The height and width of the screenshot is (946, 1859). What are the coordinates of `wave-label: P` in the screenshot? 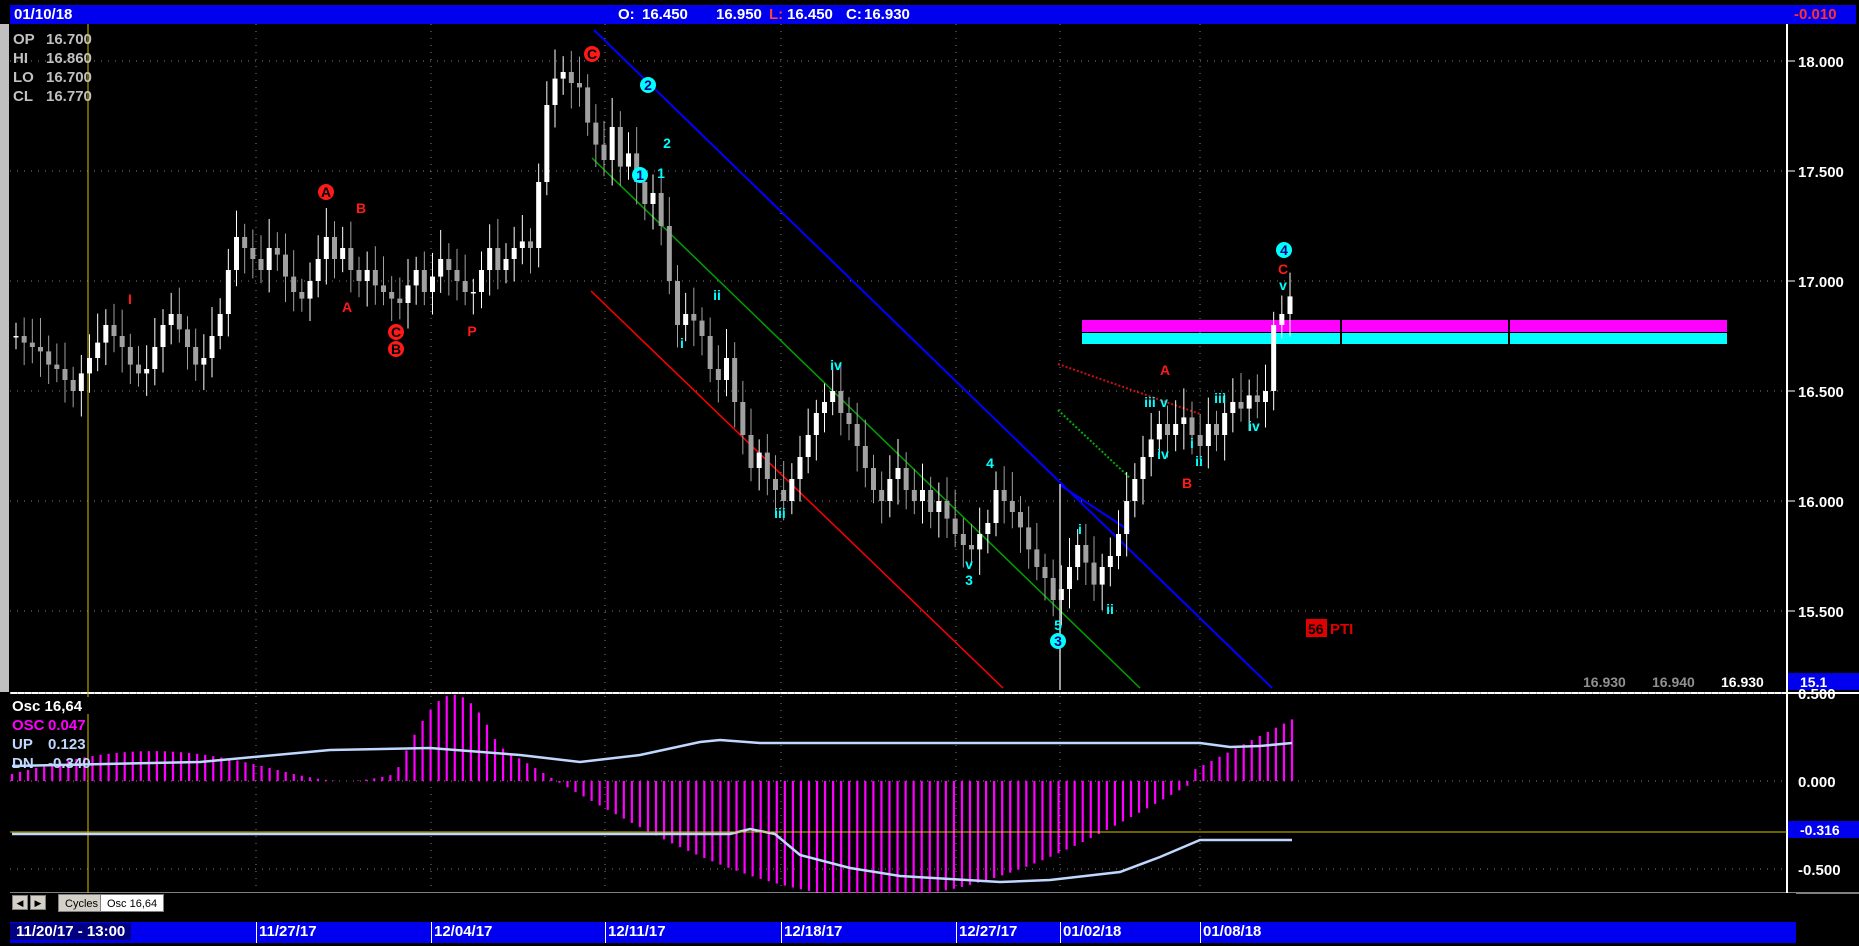 It's located at (471, 331).